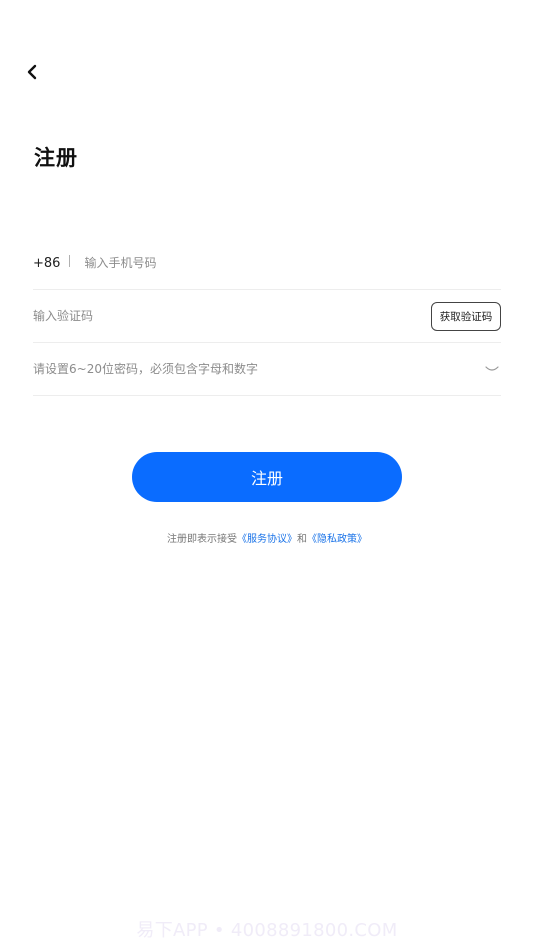 This screenshot has height=950, width=534. I want to click on divider, so click(70, 261).